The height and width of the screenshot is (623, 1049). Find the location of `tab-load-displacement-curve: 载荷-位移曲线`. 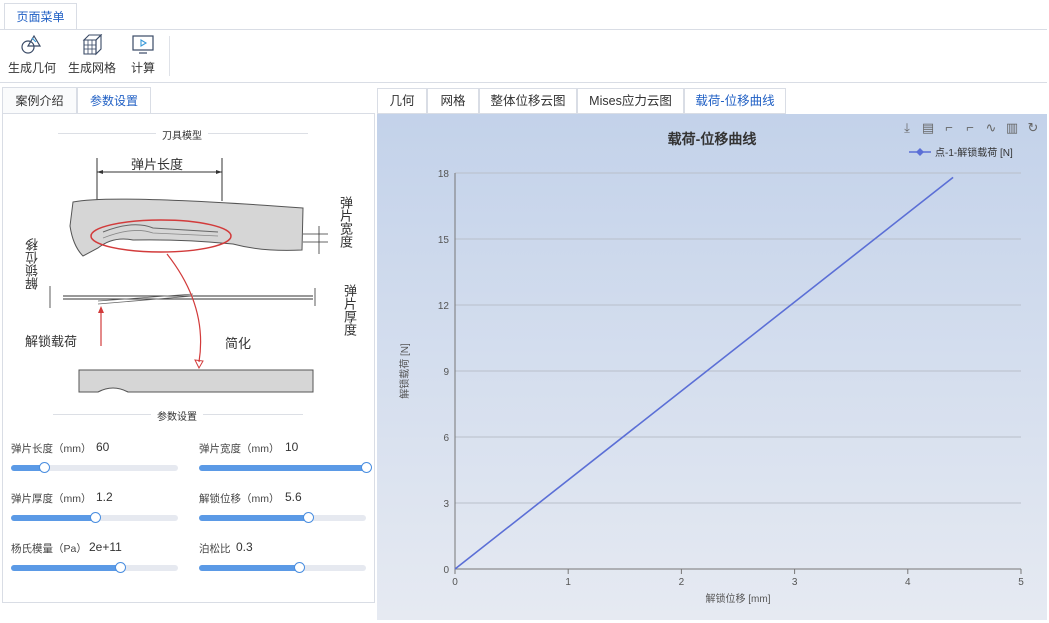

tab-load-displacement-curve: 载荷-位移曲线 is located at coordinates (735, 101).